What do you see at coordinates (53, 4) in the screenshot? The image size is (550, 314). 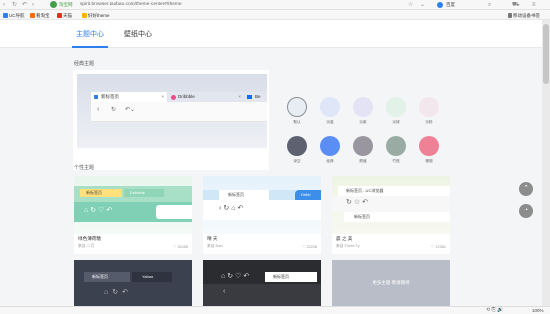 I see `secure-icon` at bounding box center [53, 4].